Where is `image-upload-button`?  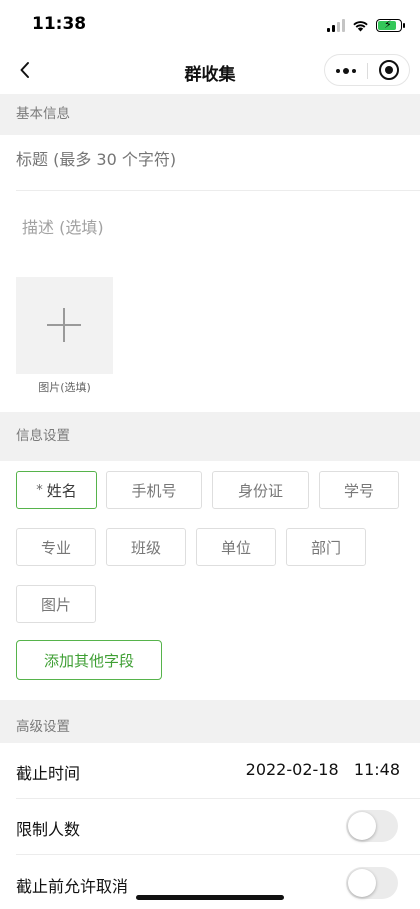 image-upload-button is located at coordinates (64, 325).